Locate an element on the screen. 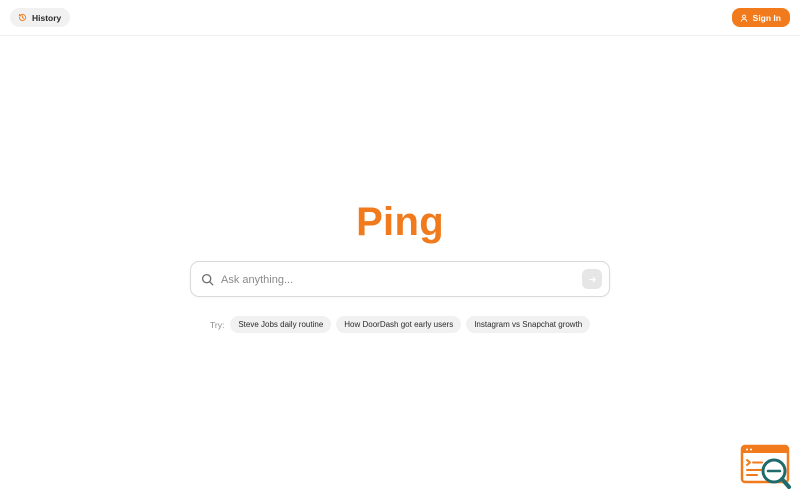  suggestion-chip: How DoorDash got early users is located at coordinates (399, 324).